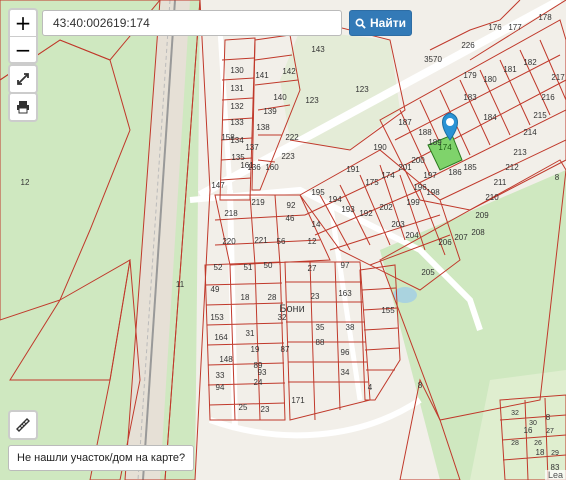  I want to click on parcel-number: 142, so click(289, 71).